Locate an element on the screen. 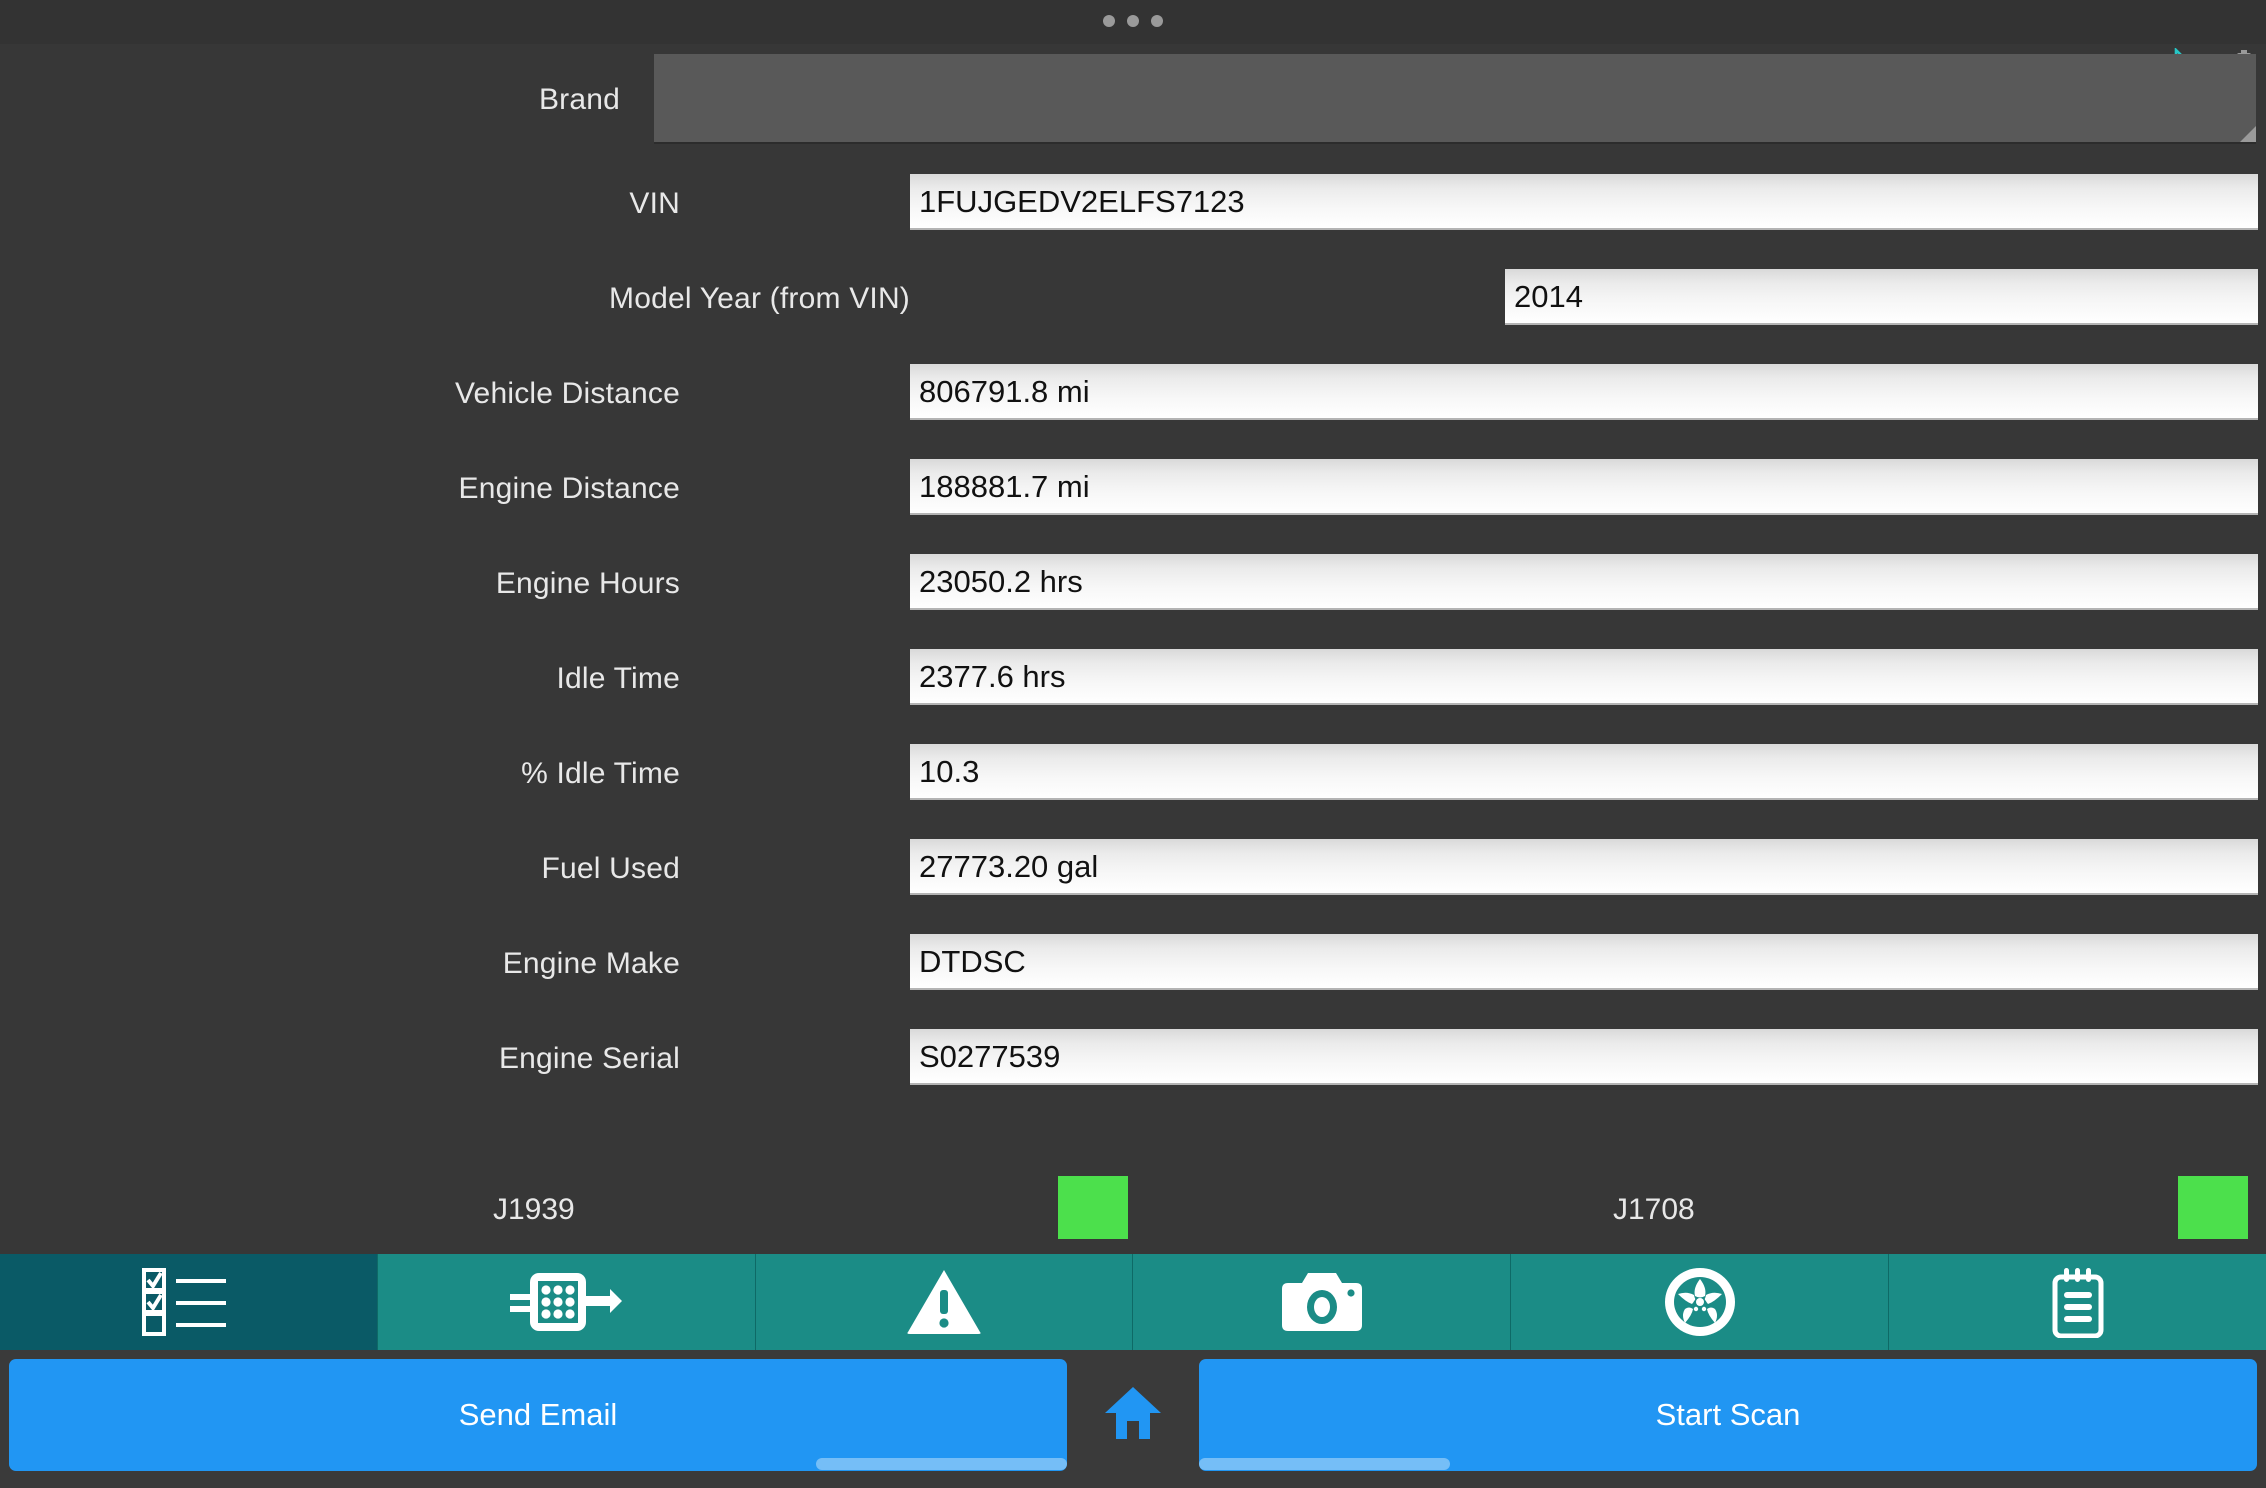 The height and width of the screenshot is (1488, 2266). tab-bar is located at coordinates (1133, 1302).